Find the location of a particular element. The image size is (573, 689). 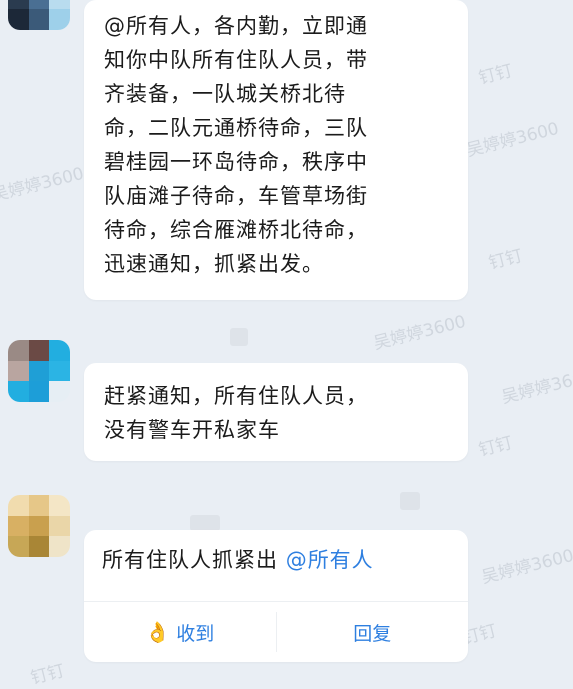

message-text-prefix: 所有住队人抓紧出 is located at coordinates (194, 560).